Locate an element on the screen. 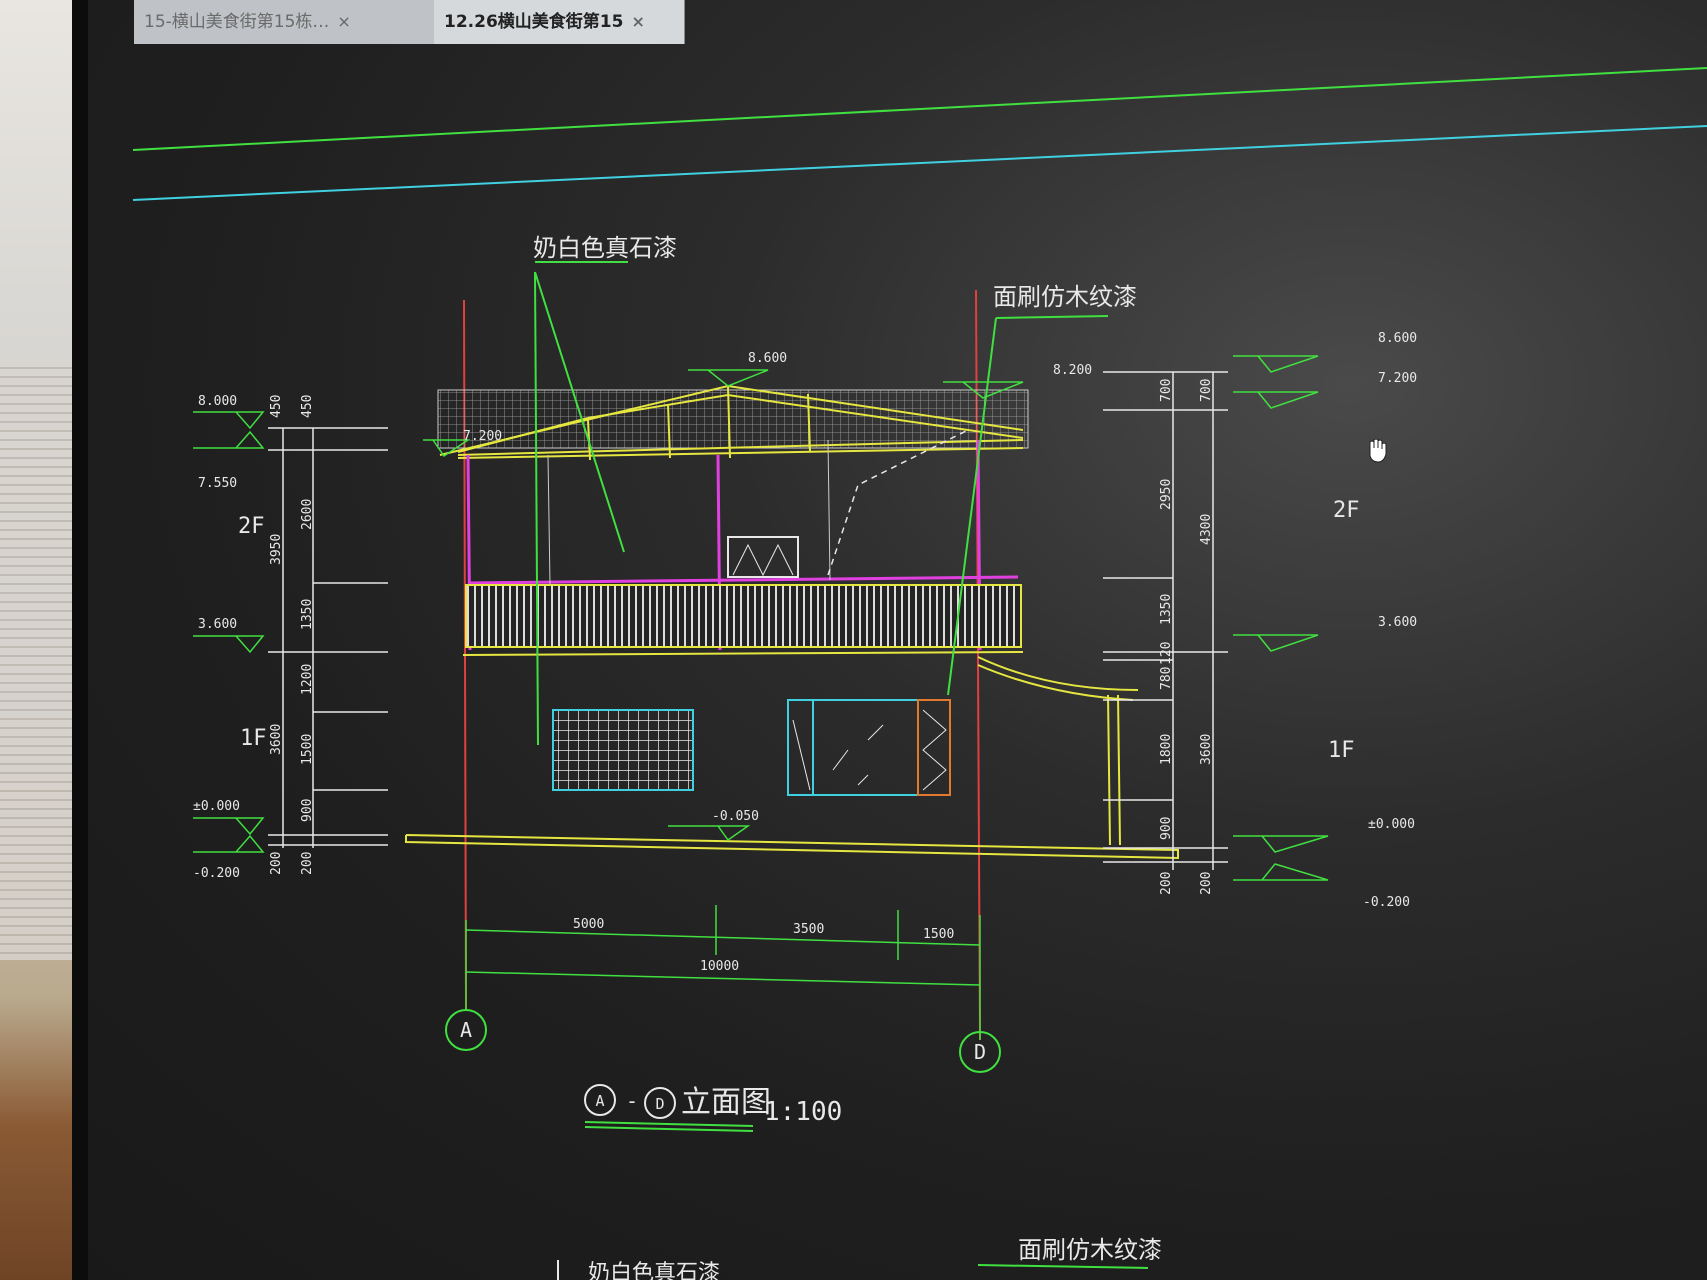 The image size is (1707, 1280). door is located at coordinates (763, 557).